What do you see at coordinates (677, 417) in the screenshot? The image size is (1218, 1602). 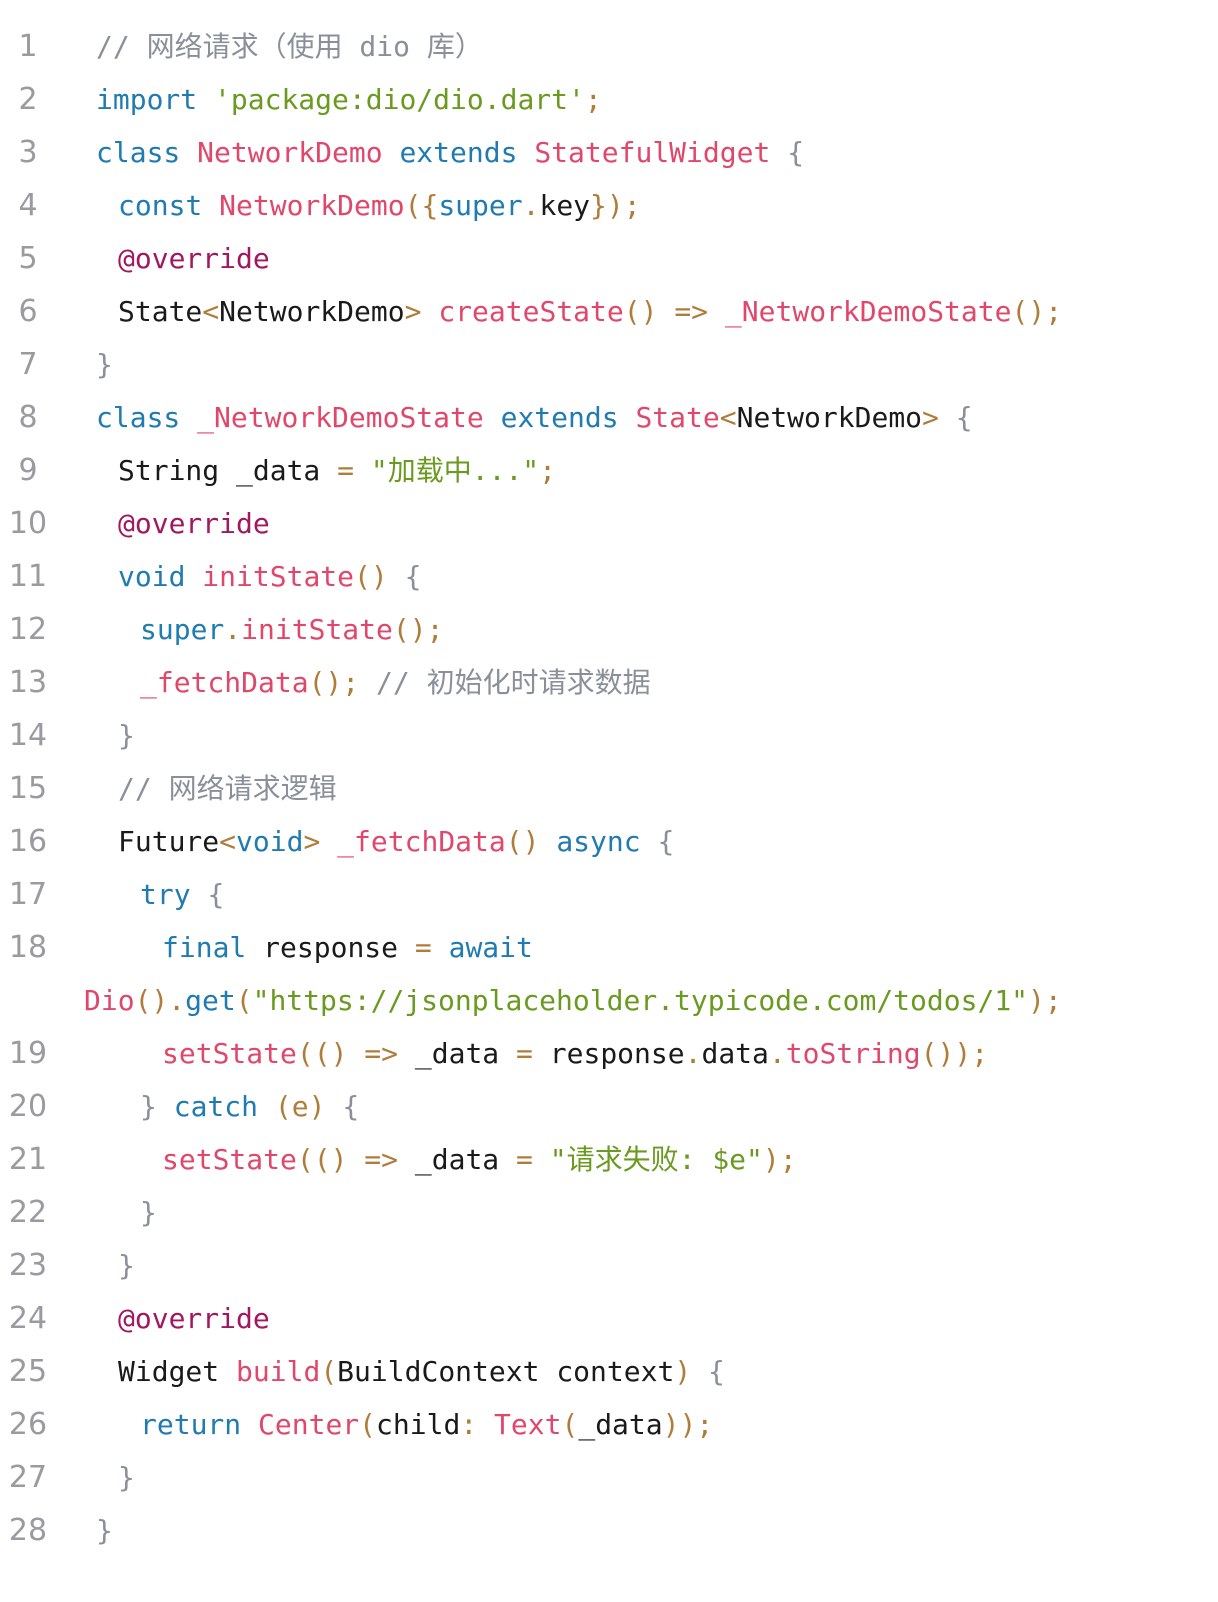 I see `code-token-type-class: State` at bounding box center [677, 417].